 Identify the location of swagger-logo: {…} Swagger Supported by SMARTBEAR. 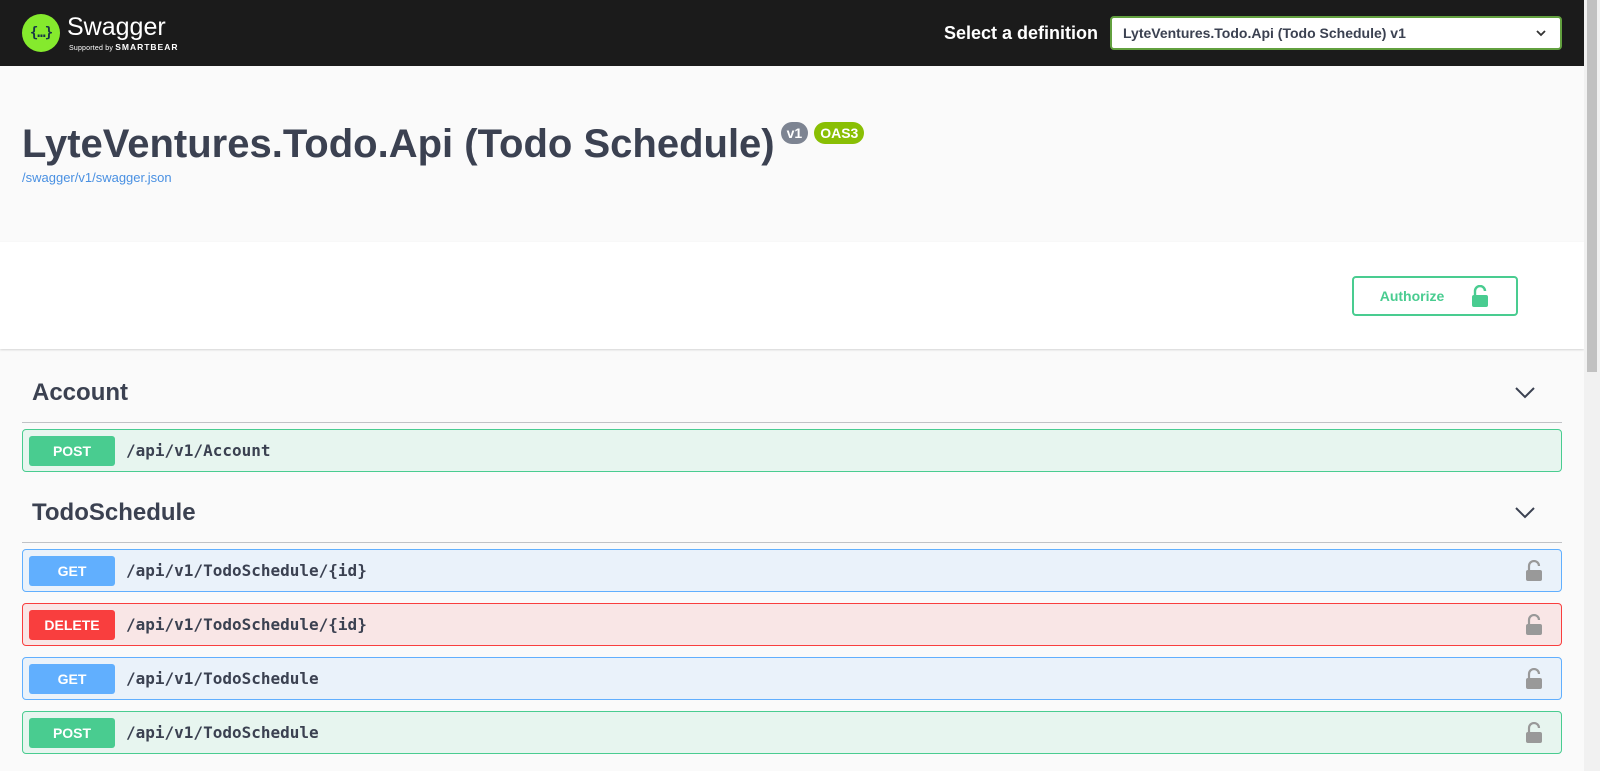
(100, 33).